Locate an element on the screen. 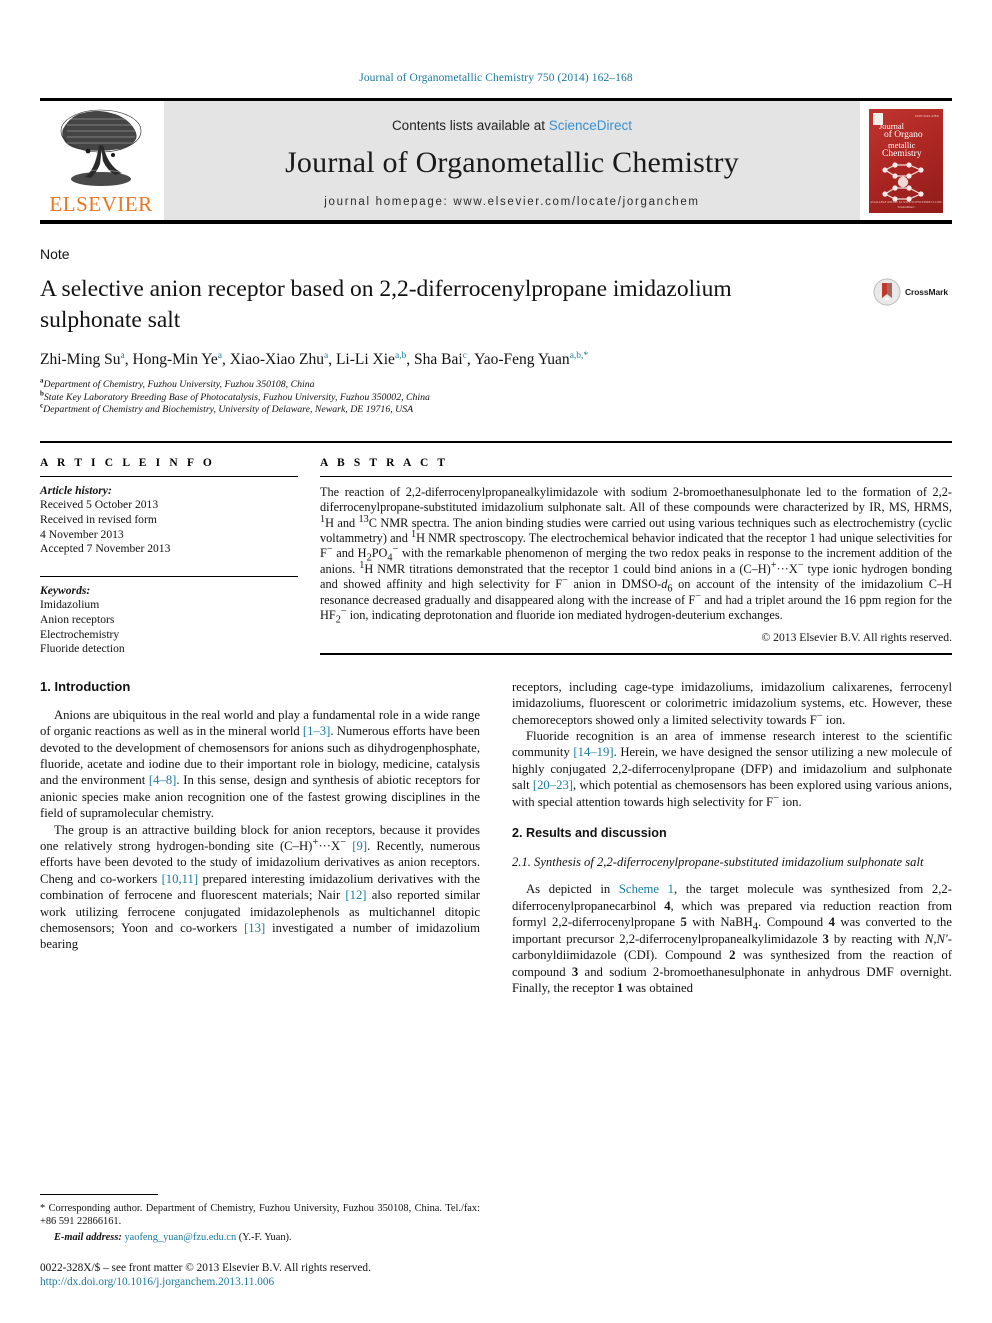 This screenshot has height=1323, width=992. author-6: Yao-Feng Yuana,b,* is located at coordinates (531, 359).